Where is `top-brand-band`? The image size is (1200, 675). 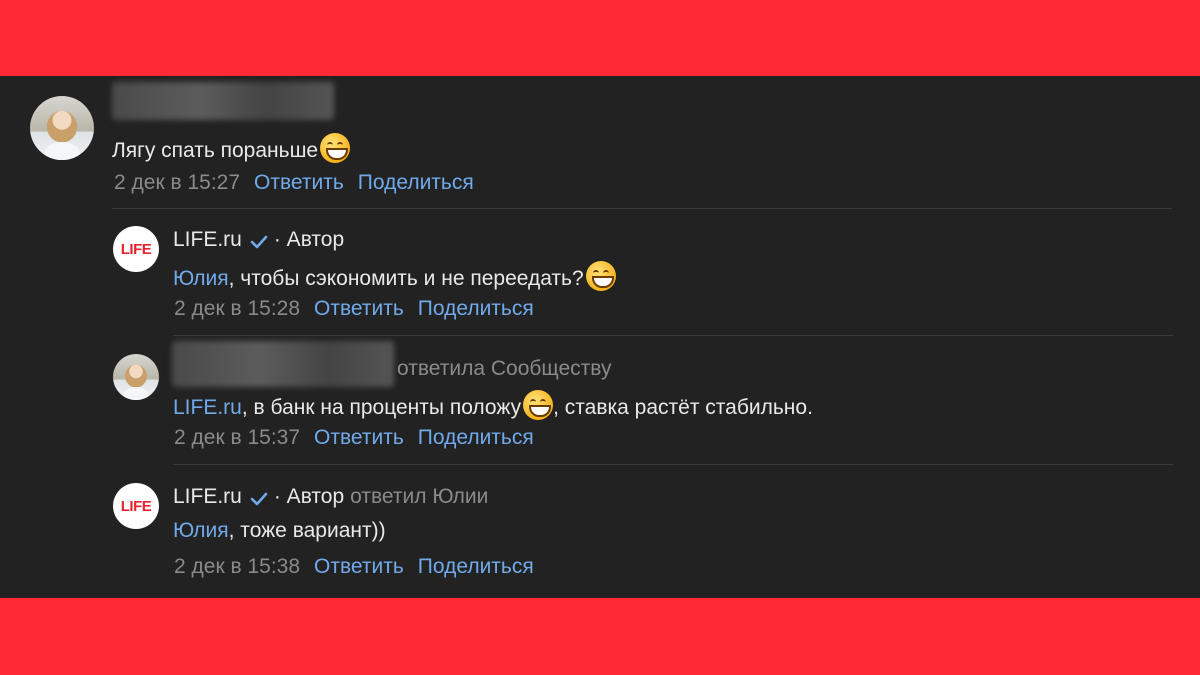 top-brand-band is located at coordinates (600, 38).